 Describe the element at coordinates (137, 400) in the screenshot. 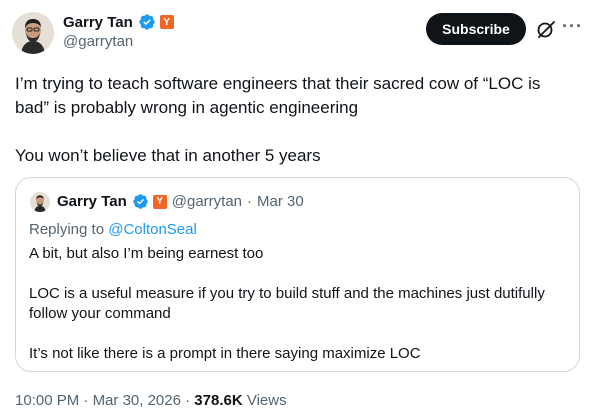

I see `tweet-date: Mar 30, 2026` at that location.